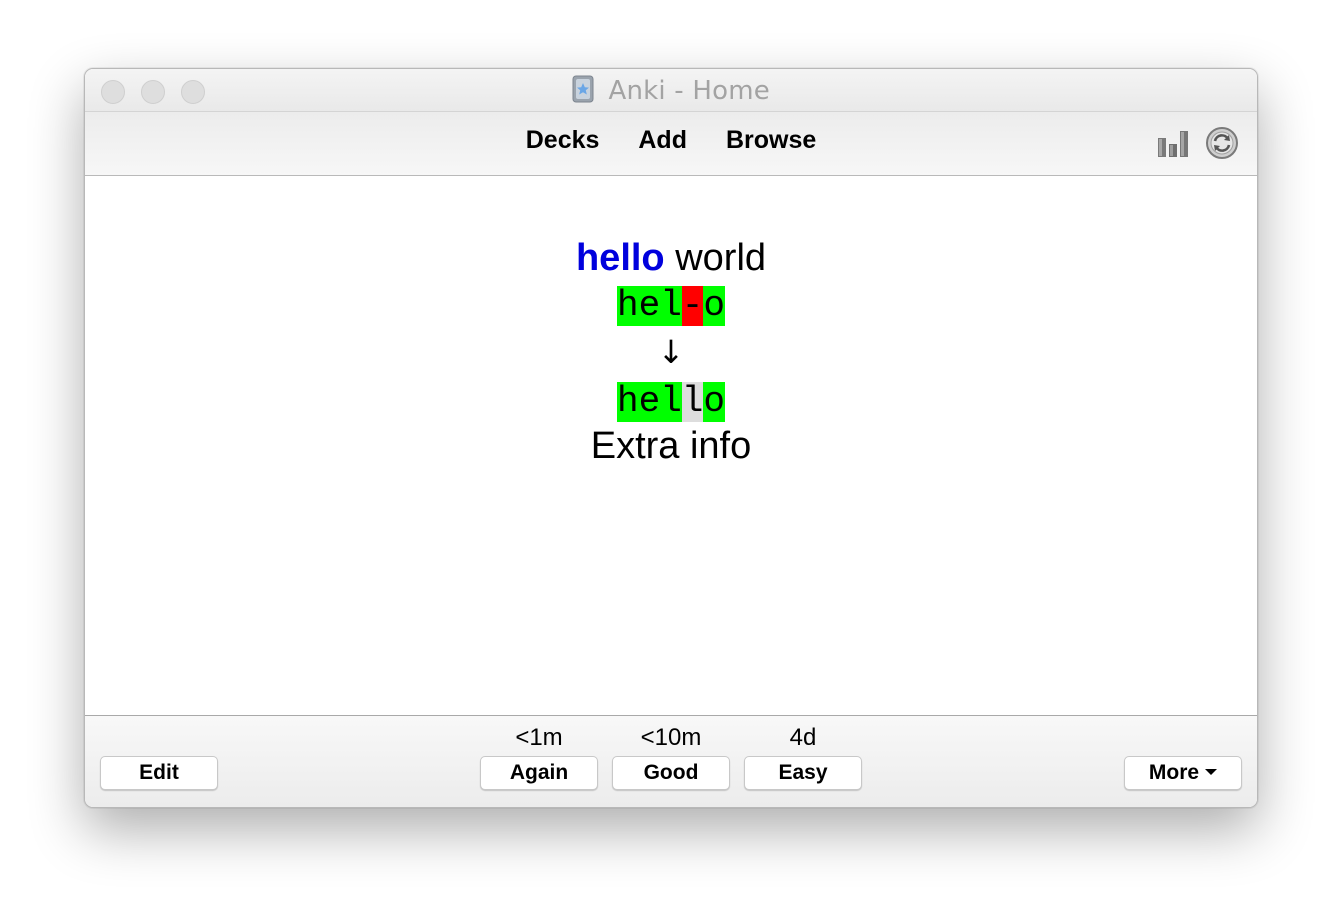 The width and height of the screenshot is (1340, 906). Describe the element at coordinates (662, 140) in the screenshot. I see `nav-add-link: Add` at that location.